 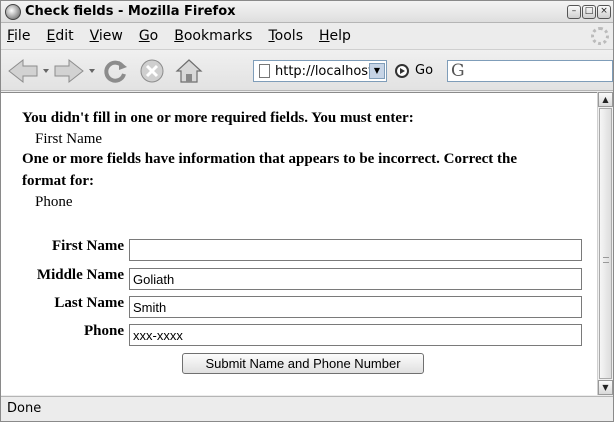 I want to click on first-name-label: First Name, so click(x=87, y=246).